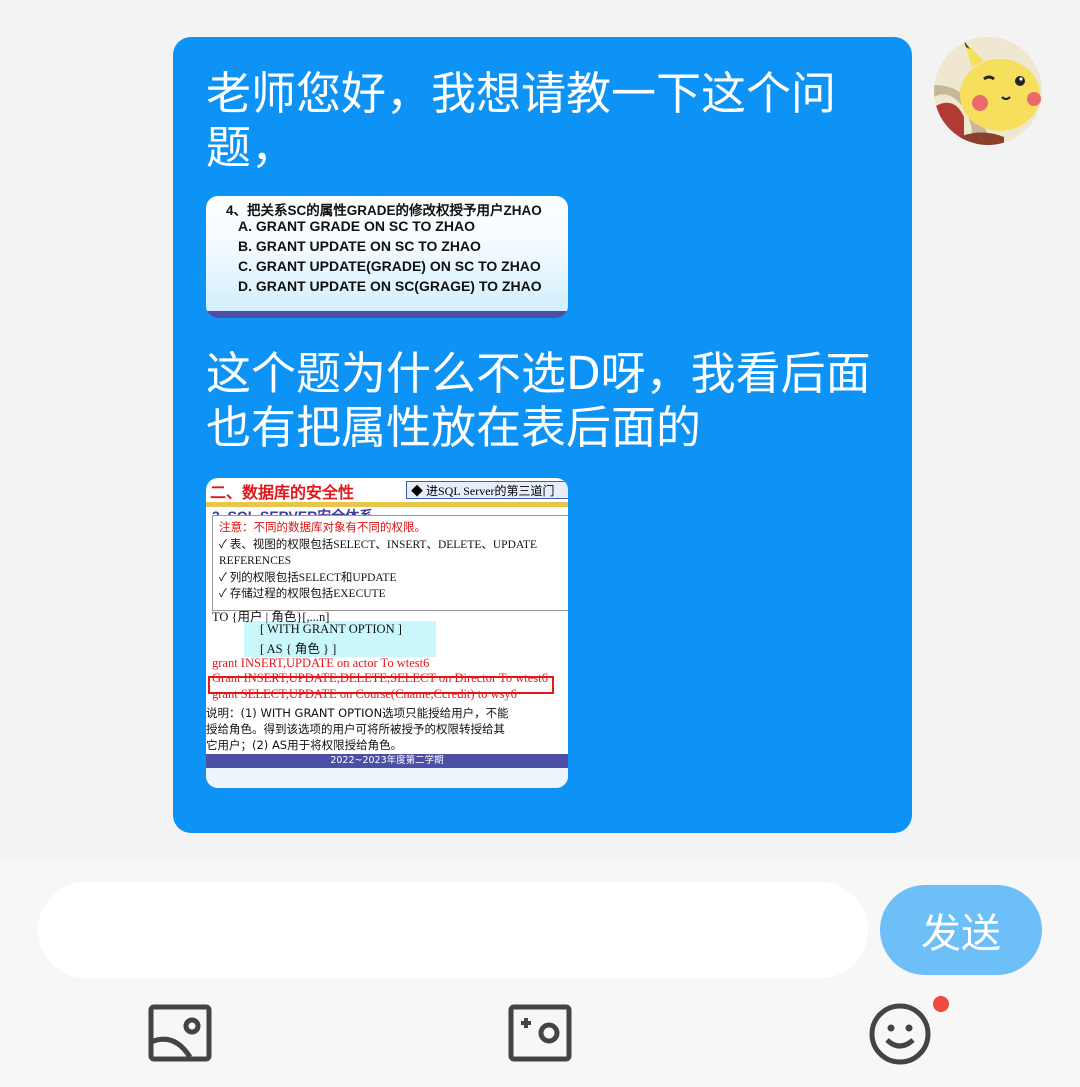  I want to click on explain-line: 它用户；(2) AS用于将权限授给角色。, so click(304, 745).